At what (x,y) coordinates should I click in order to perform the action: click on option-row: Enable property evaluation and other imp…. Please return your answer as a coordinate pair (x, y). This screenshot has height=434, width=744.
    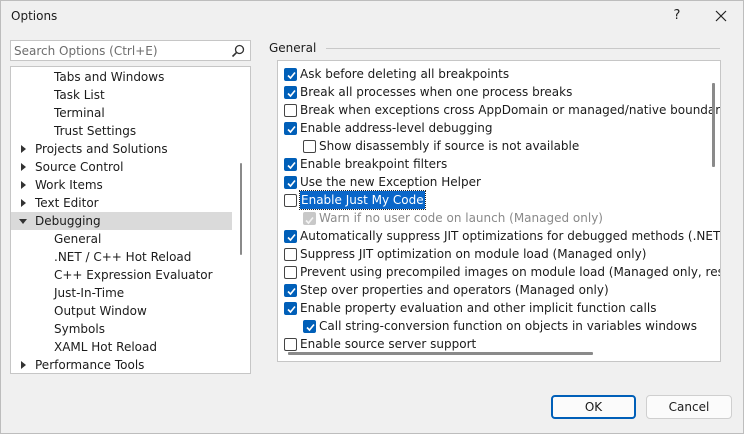
    Looking at the image, I should click on (494, 308).